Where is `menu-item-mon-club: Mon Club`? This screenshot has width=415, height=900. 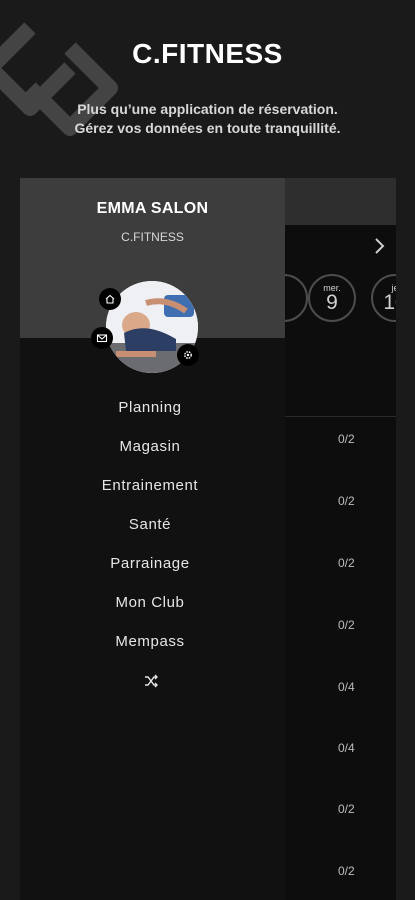 menu-item-mon-club: Mon Club is located at coordinates (150, 602).